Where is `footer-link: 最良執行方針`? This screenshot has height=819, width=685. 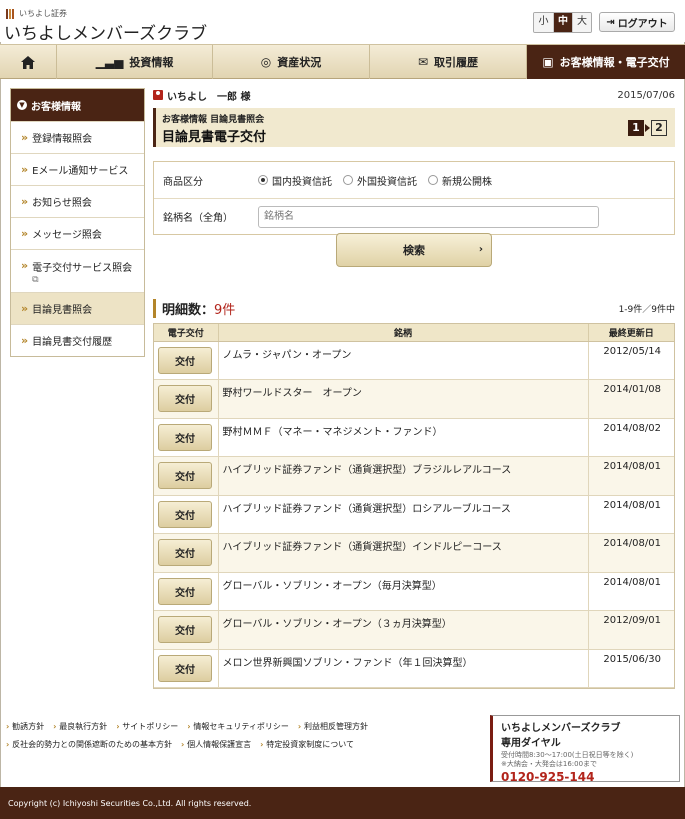 footer-link: 最良執行方針 is located at coordinates (80, 726).